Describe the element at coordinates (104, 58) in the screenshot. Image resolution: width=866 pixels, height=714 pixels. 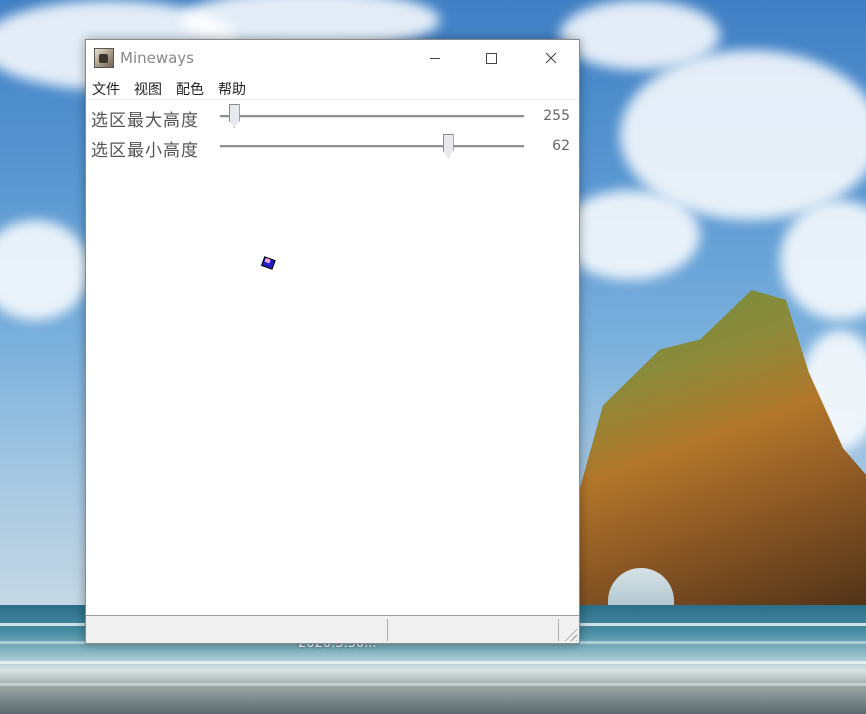
I see `mineways-app-icon` at that location.